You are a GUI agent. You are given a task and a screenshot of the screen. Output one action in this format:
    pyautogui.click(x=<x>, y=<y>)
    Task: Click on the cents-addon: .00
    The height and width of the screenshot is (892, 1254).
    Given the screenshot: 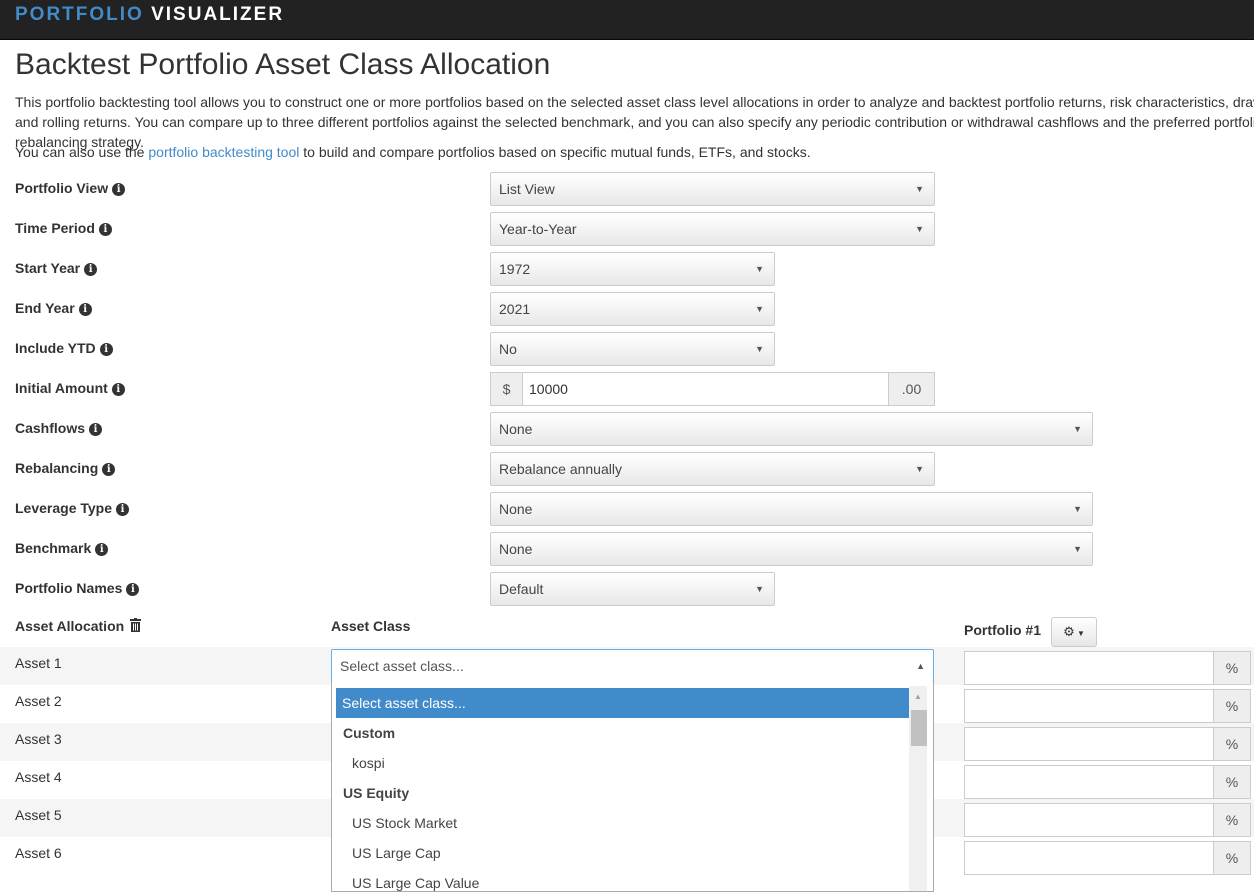 What is the action you would take?
    pyautogui.click(x=911, y=389)
    